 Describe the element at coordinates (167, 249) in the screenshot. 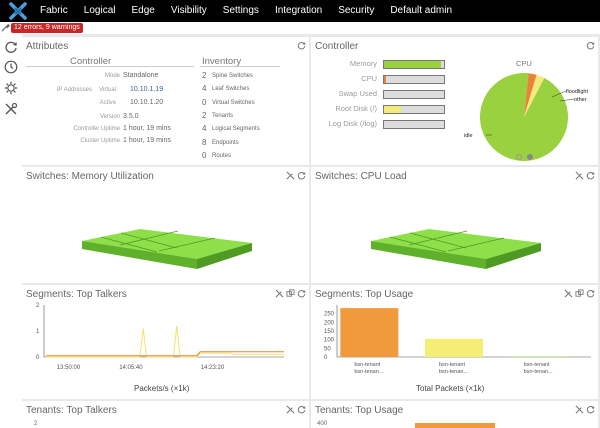

I see `memory-heatmap-3d` at that location.